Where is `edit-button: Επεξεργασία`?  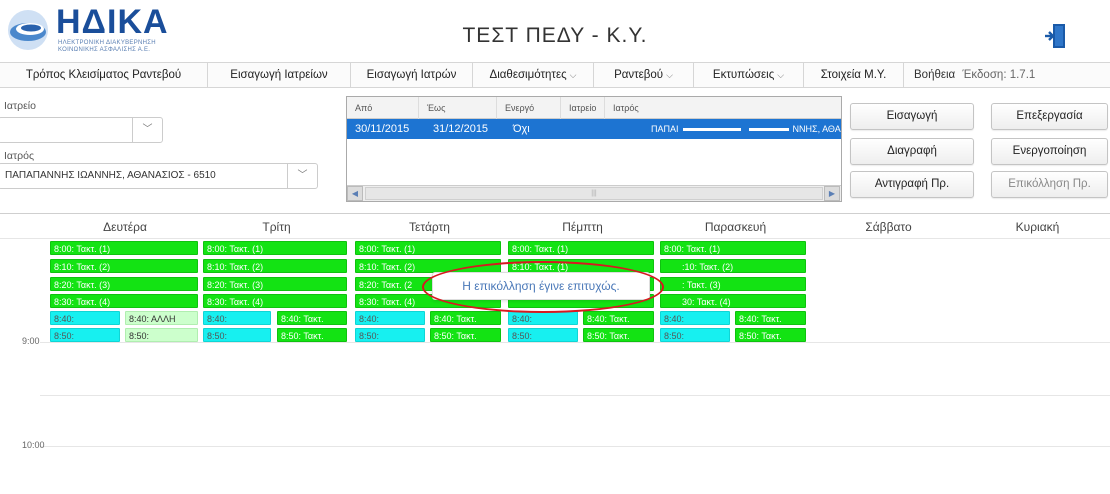 edit-button: Επεξεργασία is located at coordinates (1049, 116).